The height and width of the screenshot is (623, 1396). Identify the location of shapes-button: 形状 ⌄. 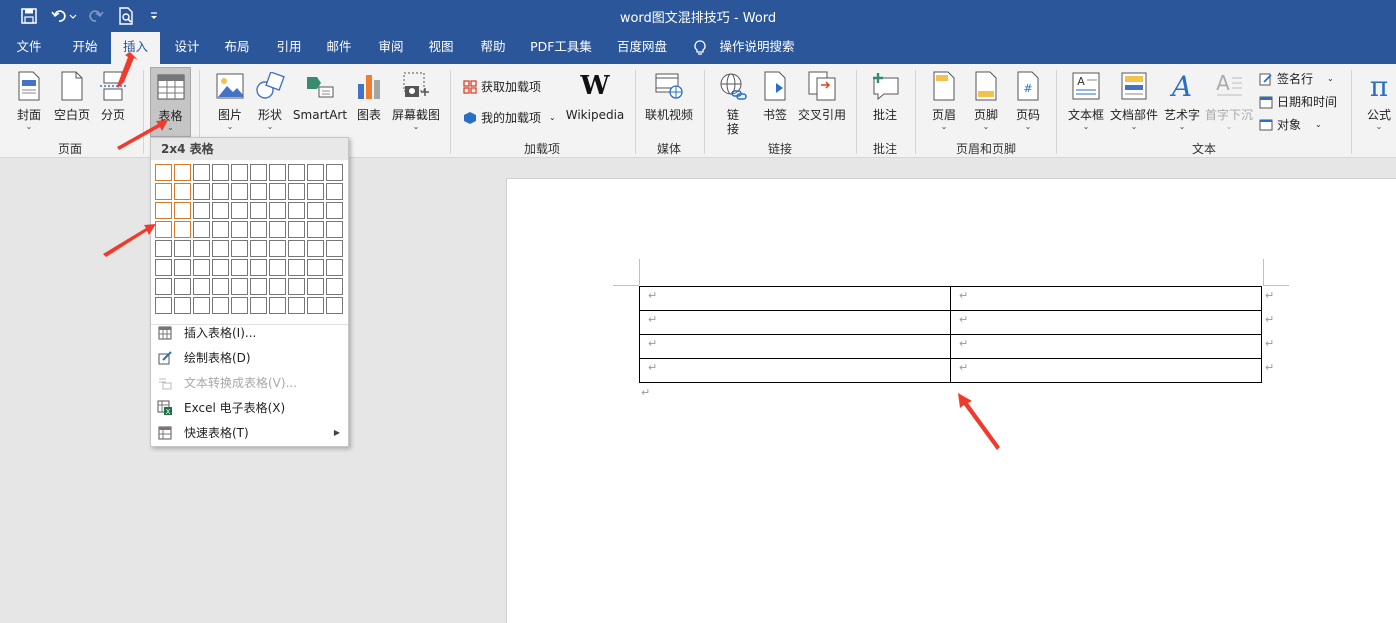
(270, 101).